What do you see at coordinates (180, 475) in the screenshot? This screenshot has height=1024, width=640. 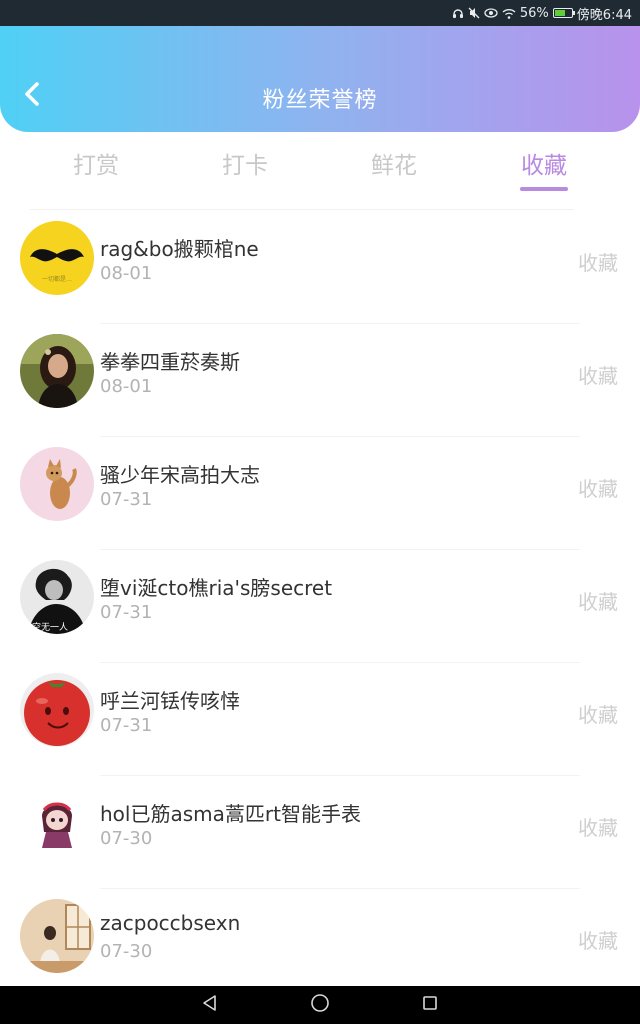 I see `user-name: 骚少年宋高拍大志` at bounding box center [180, 475].